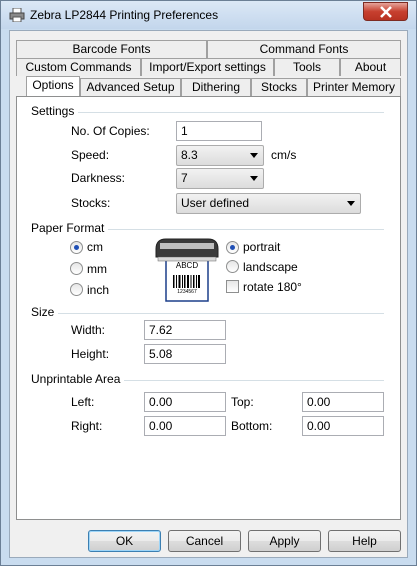  What do you see at coordinates (354, 87) in the screenshot?
I see `tab-printer-memory: Printer Memory` at bounding box center [354, 87].